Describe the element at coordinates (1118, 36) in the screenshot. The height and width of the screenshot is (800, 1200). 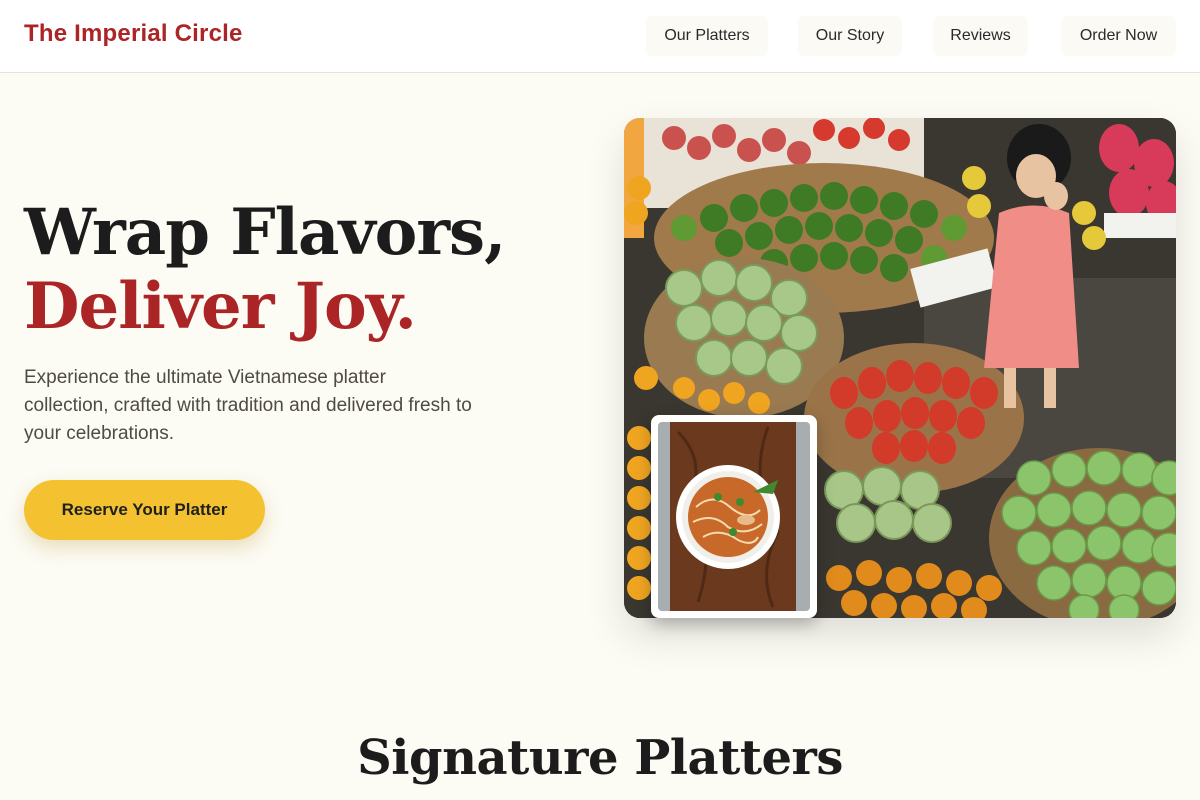
I see `nav-item-order-now: Order Now` at that location.